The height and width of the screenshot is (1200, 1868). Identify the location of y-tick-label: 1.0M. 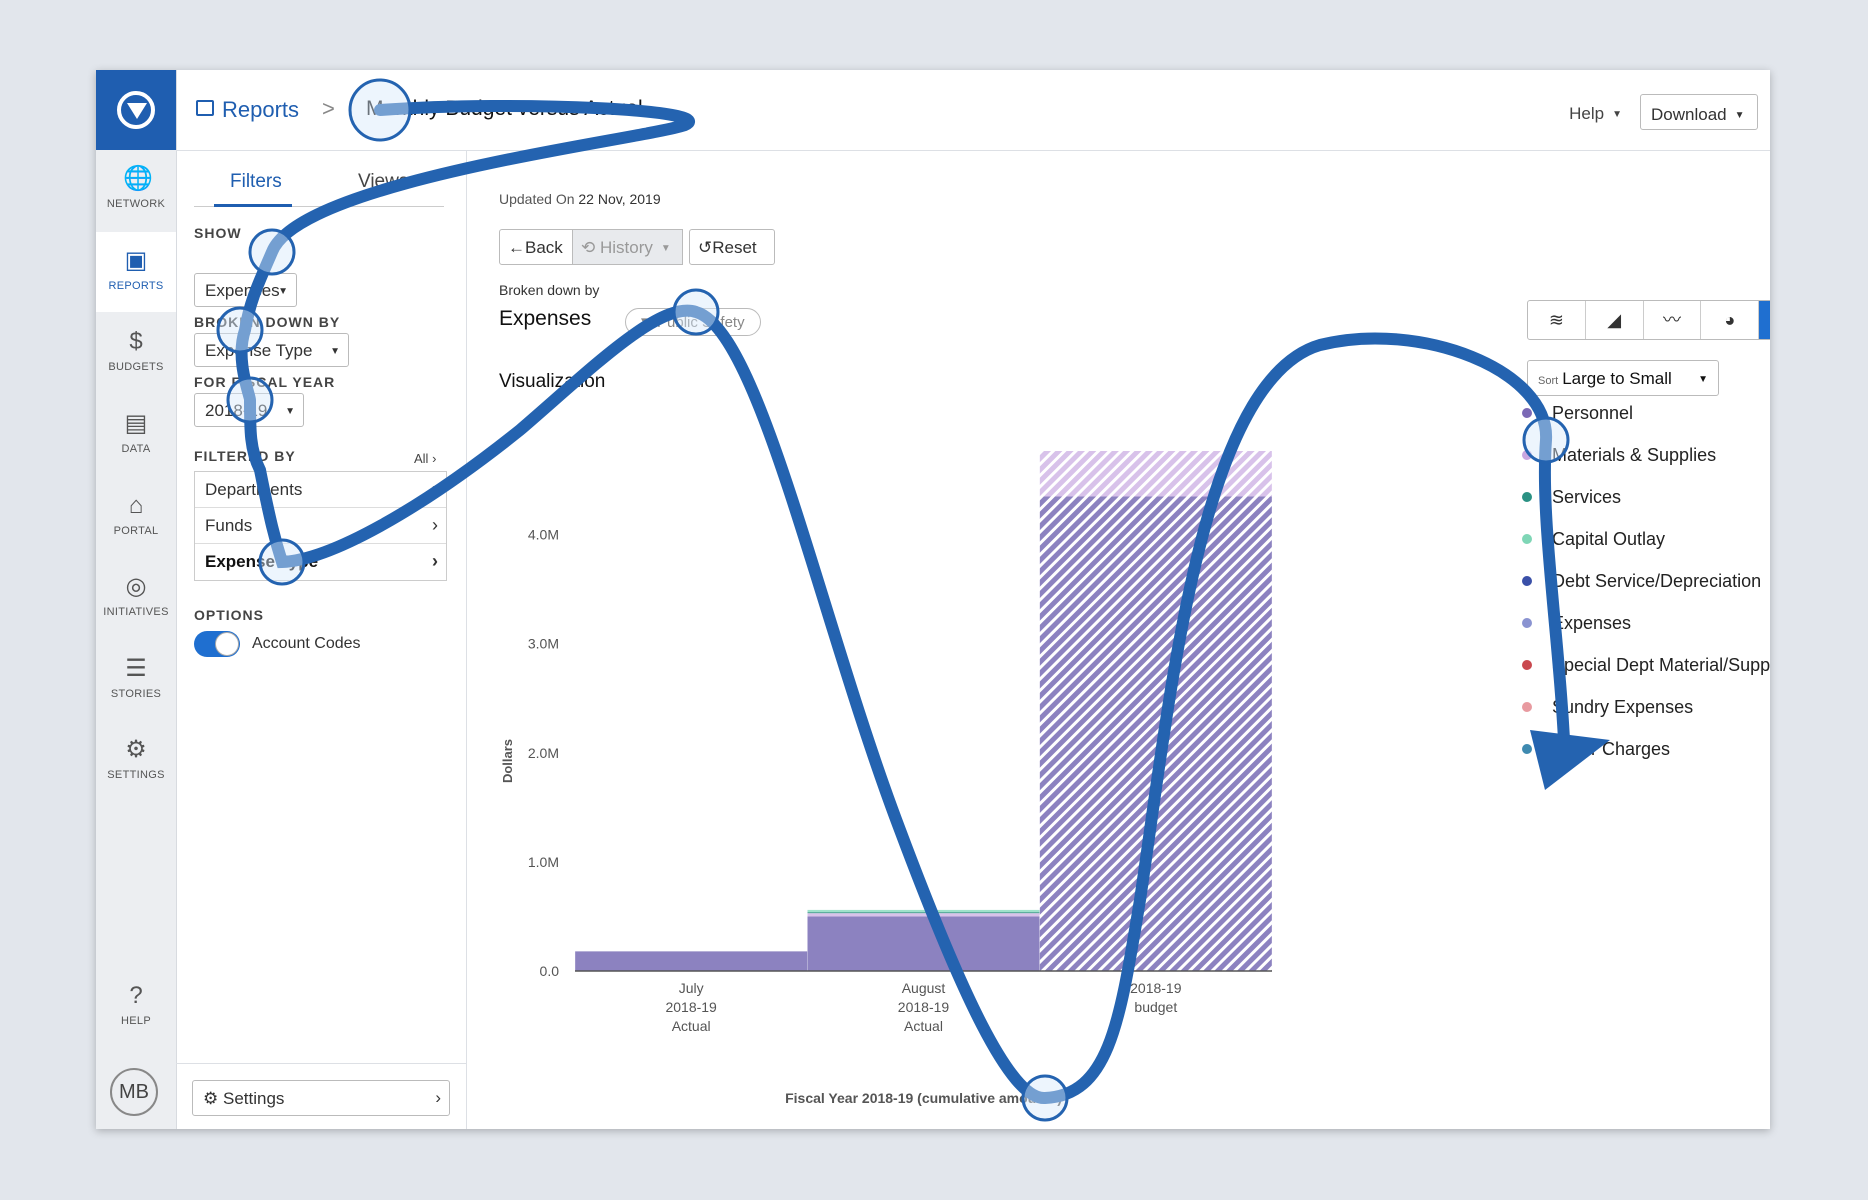
(543, 862).